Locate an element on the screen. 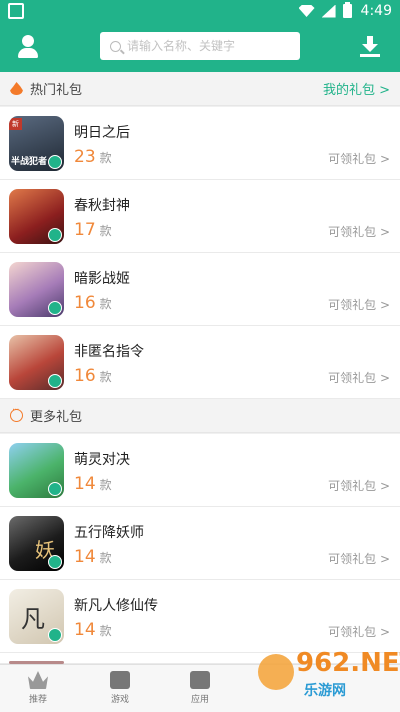 The width and height of the screenshot is (400, 712). crown-icon is located at coordinates (38, 680).